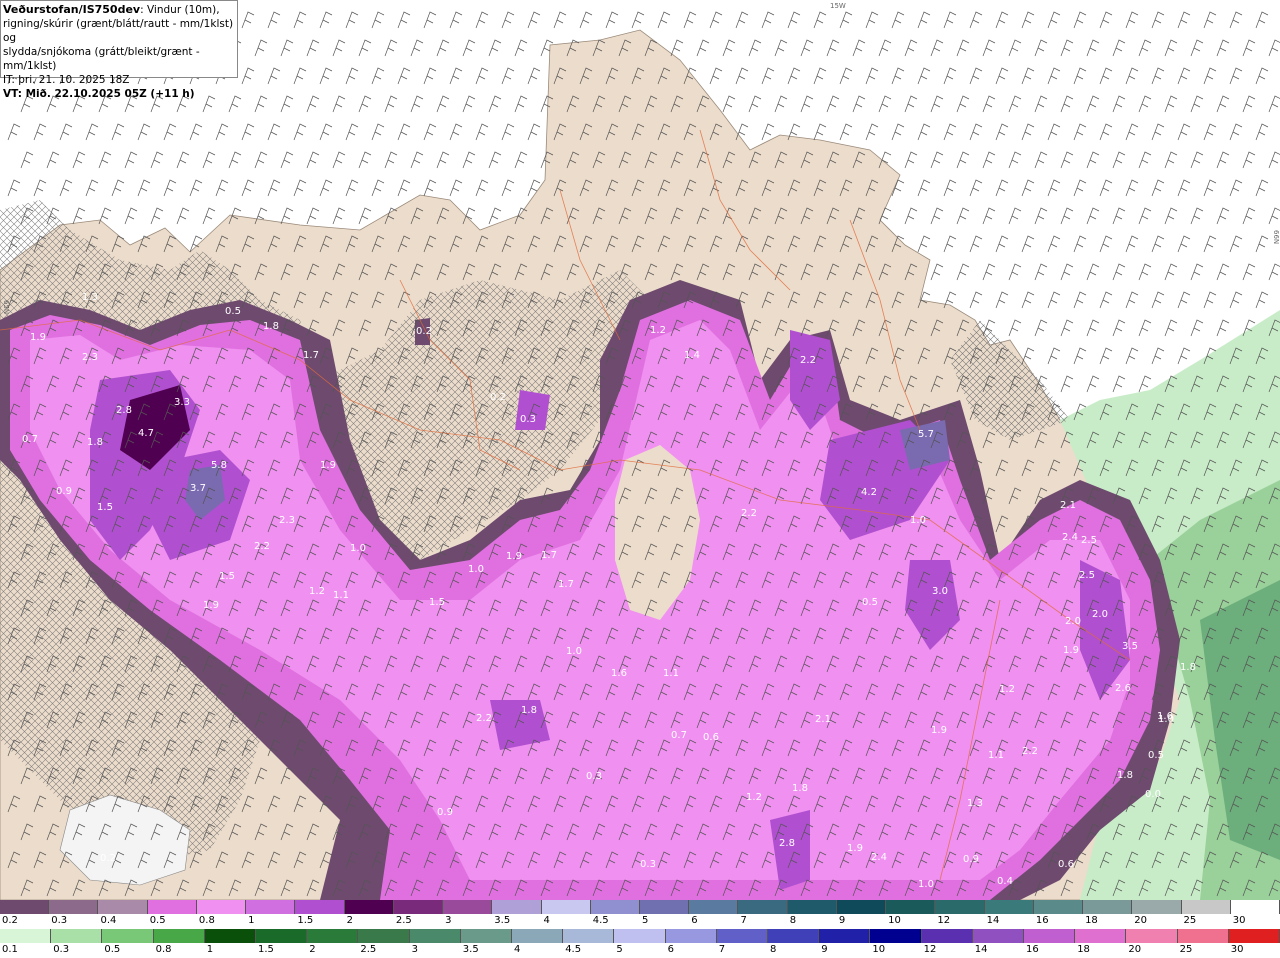 This screenshot has height=958, width=1280. Describe the element at coordinates (549, 555) in the screenshot. I see `precip-value-label: 1.7` at that location.